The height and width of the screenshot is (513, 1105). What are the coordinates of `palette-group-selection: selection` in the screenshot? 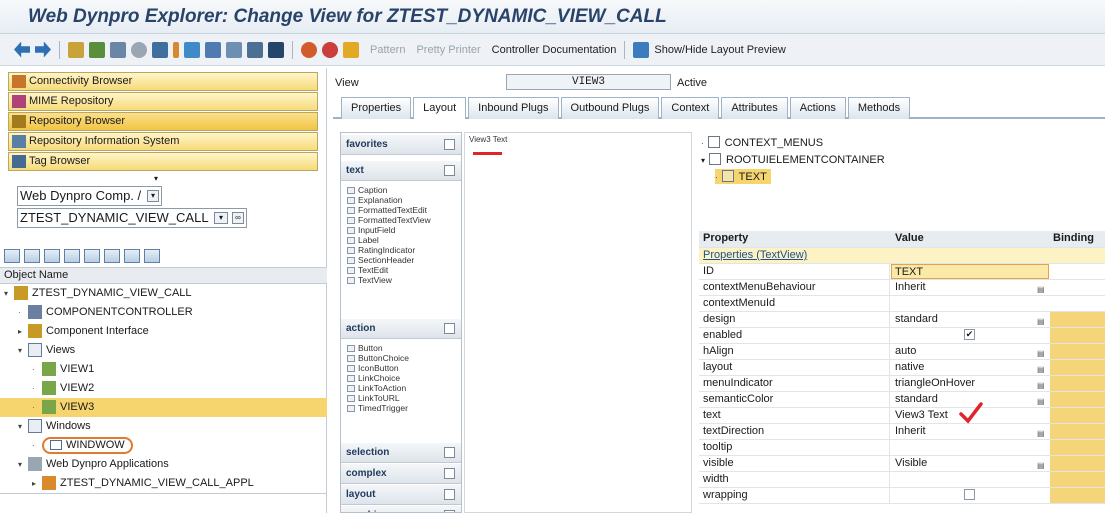 It's located at (401, 453).